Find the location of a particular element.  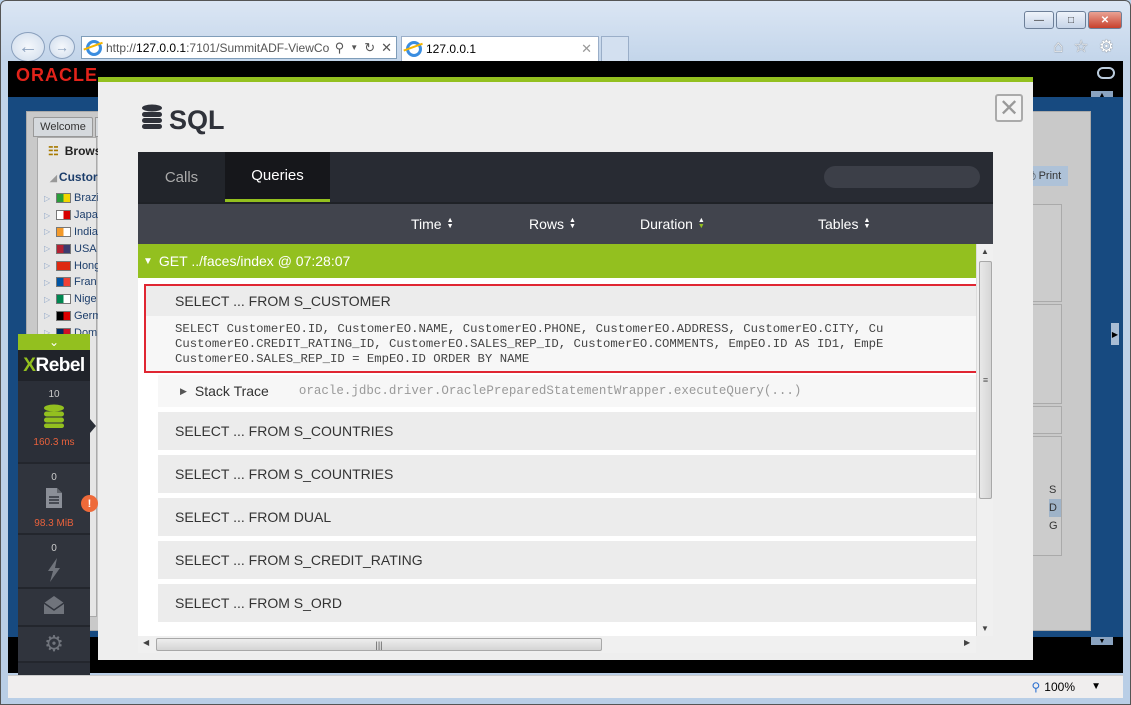

sort-icon: ▲ ▼ is located at coordinates (450, 223).